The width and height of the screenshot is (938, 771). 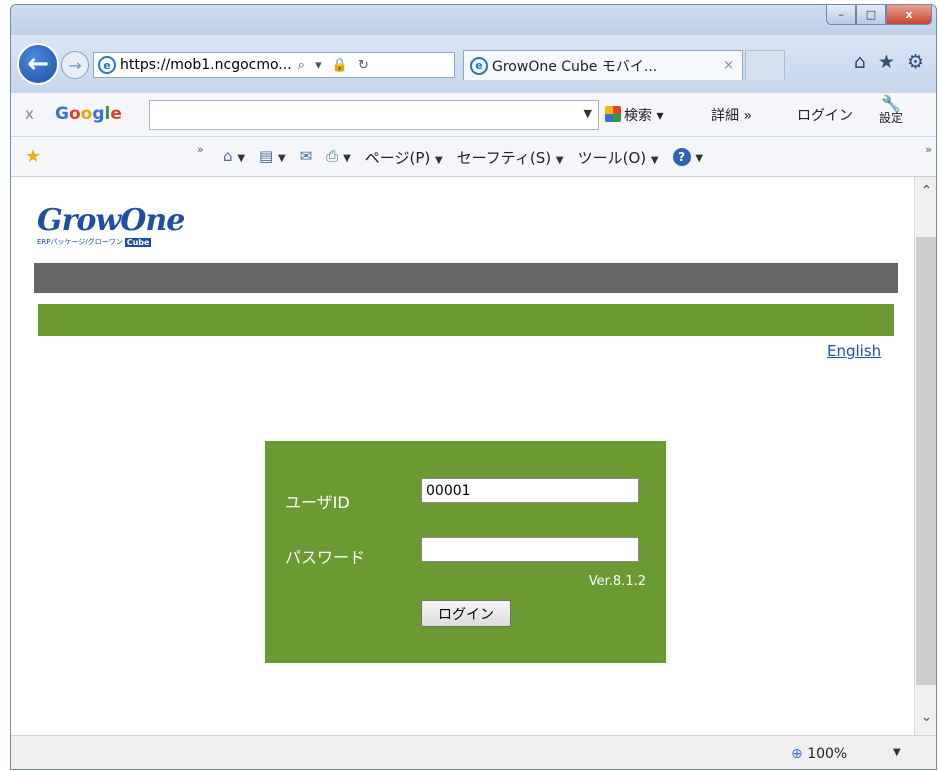 I want to click on nav-right-icons: ⌂ ★ ⚙, so click(x=889, y=62).